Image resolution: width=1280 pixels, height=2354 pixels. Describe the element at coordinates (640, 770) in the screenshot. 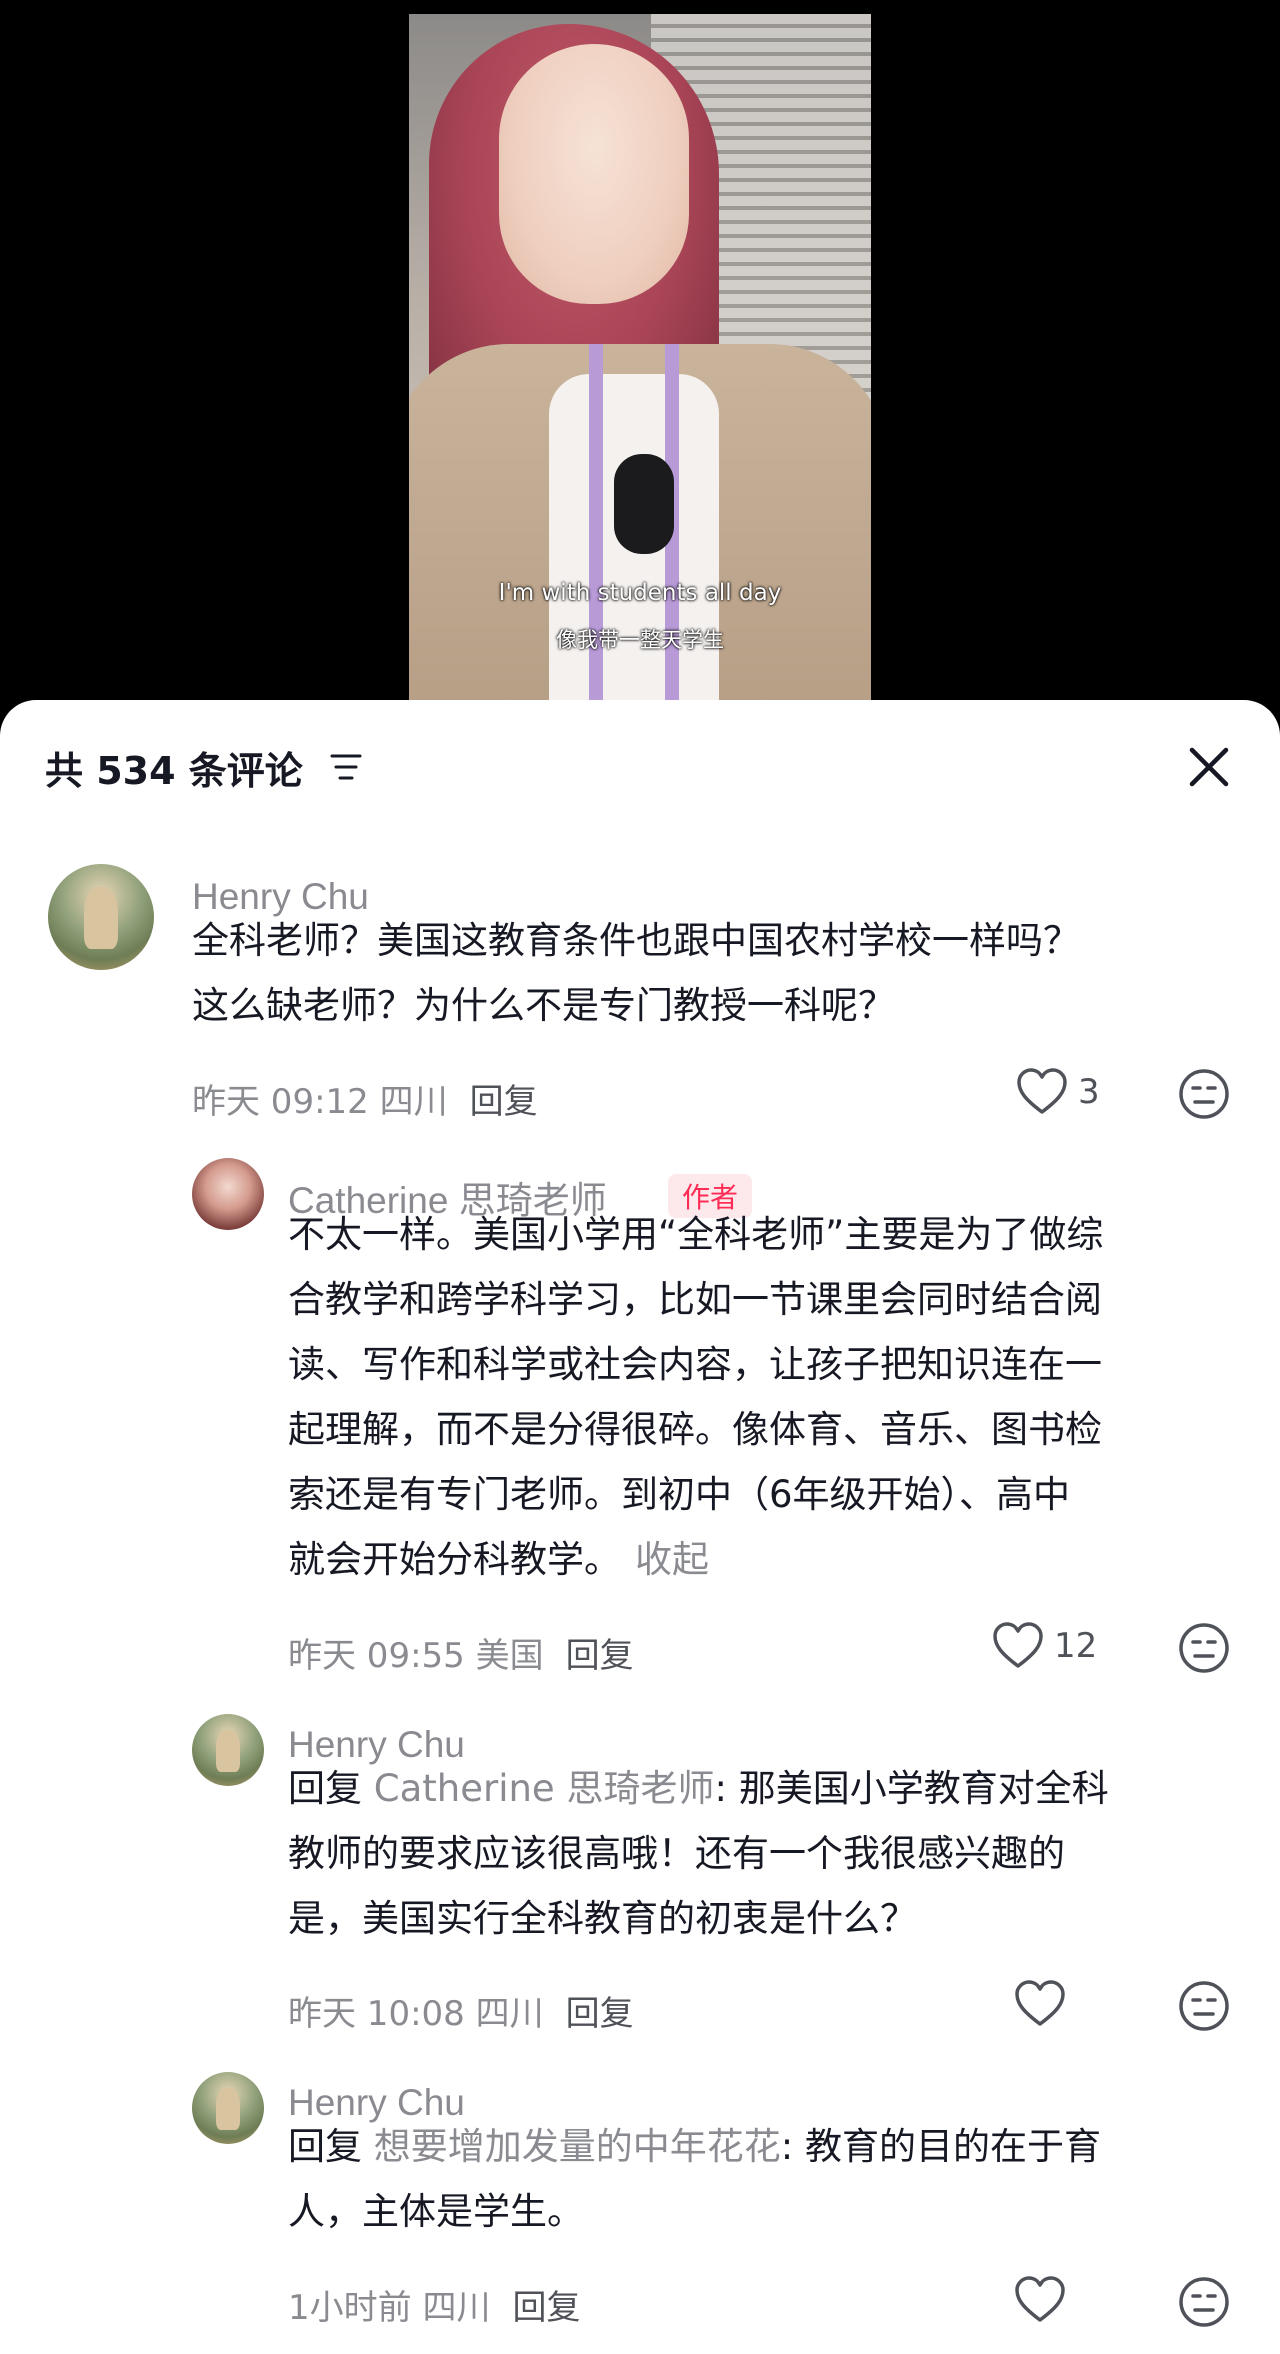

I see `comments-header: 共 534 条评论` at that location.